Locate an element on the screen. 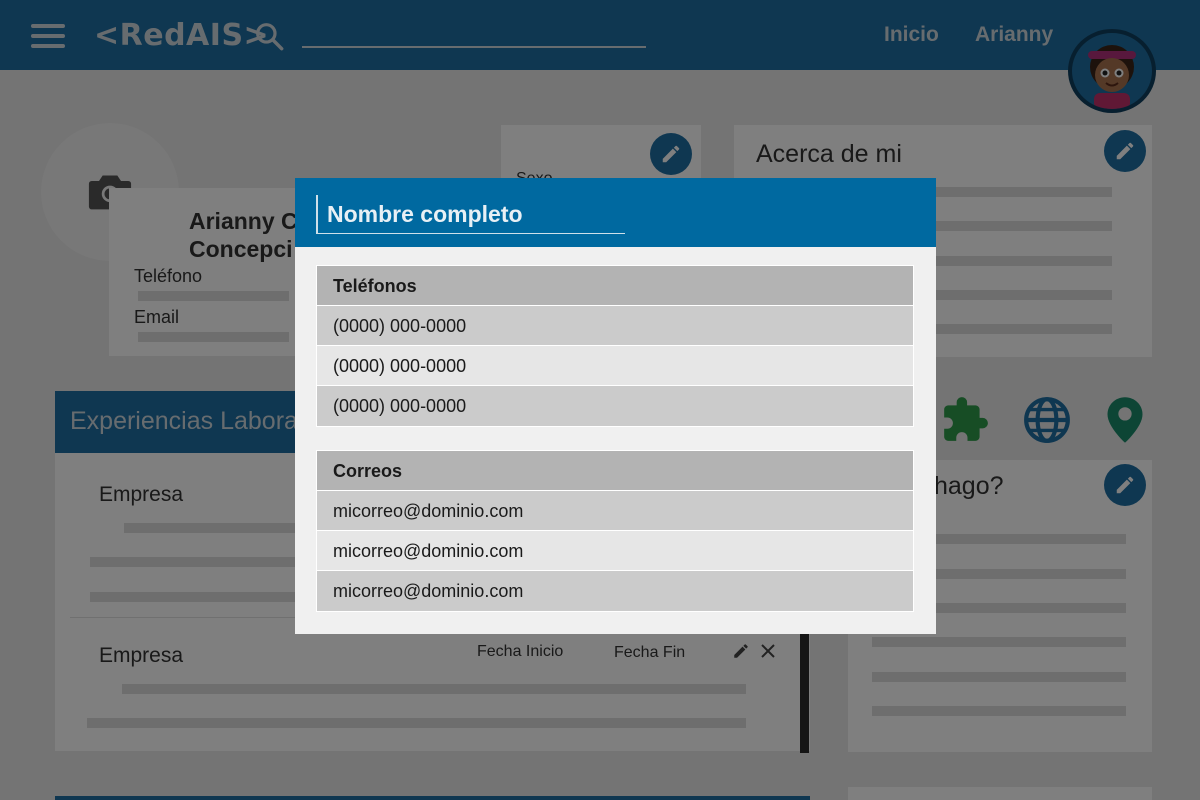 The height and width of the screenshot is (800, 1200). modal-header: Nombre completo is located at coordinates (615, 212).